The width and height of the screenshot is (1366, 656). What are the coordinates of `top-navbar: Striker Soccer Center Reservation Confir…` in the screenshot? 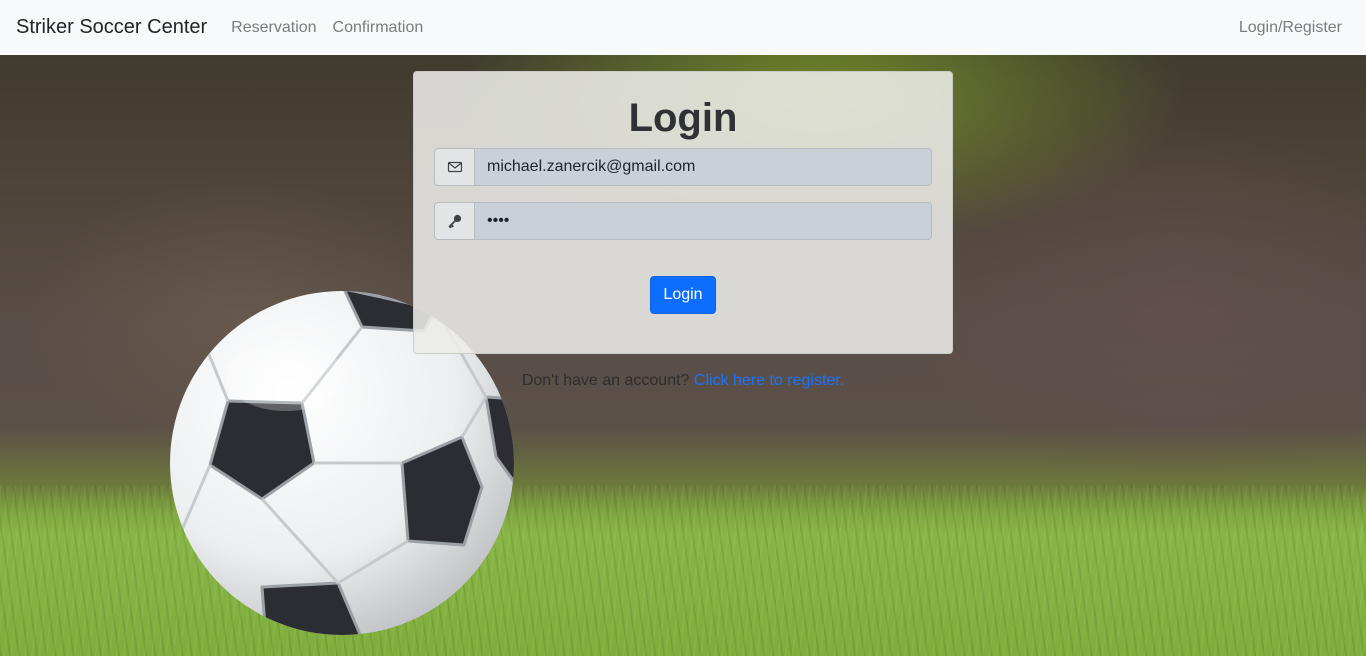 It's located at (683, 27).